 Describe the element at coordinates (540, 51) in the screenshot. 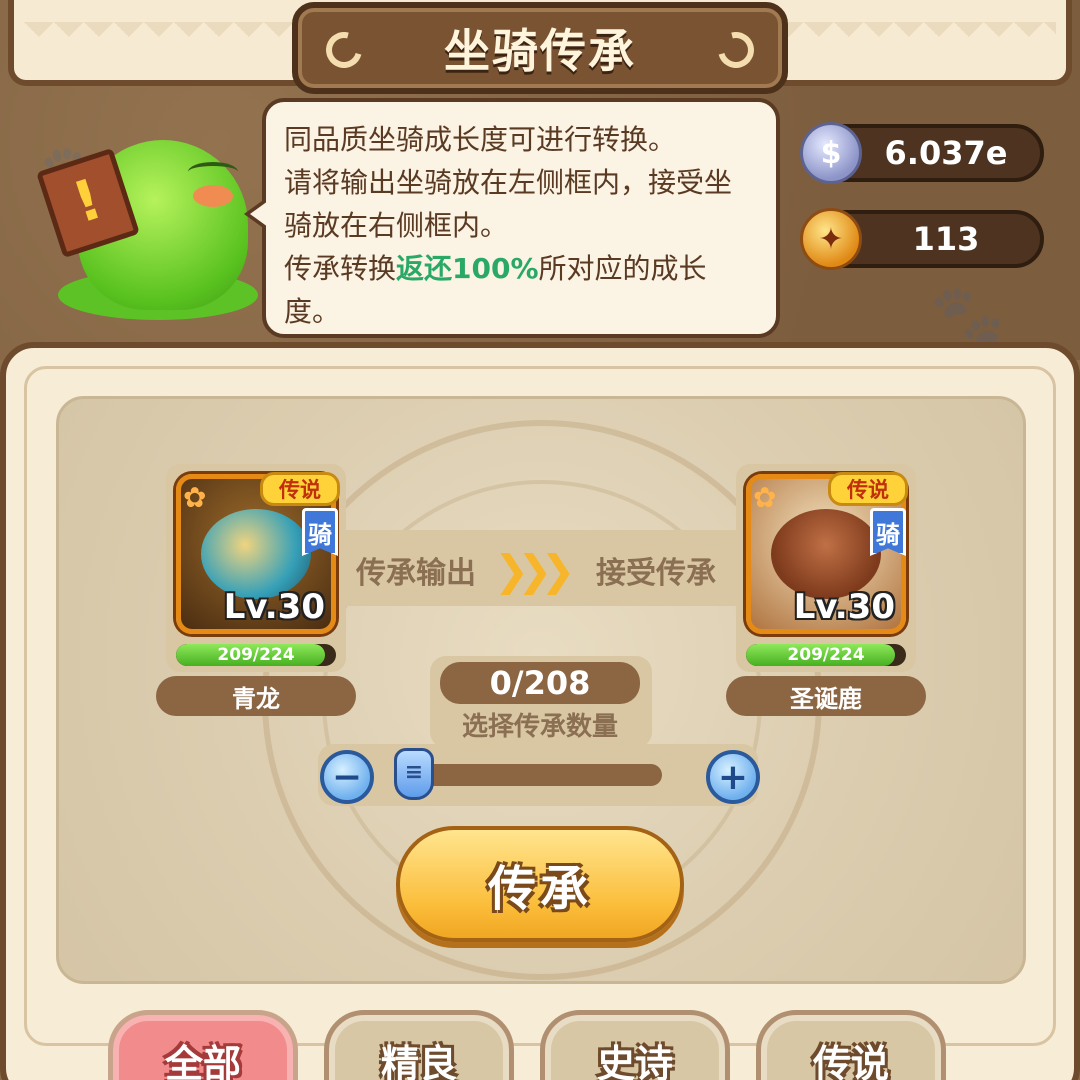

I see `page-title: 坐骑传承` at that location.